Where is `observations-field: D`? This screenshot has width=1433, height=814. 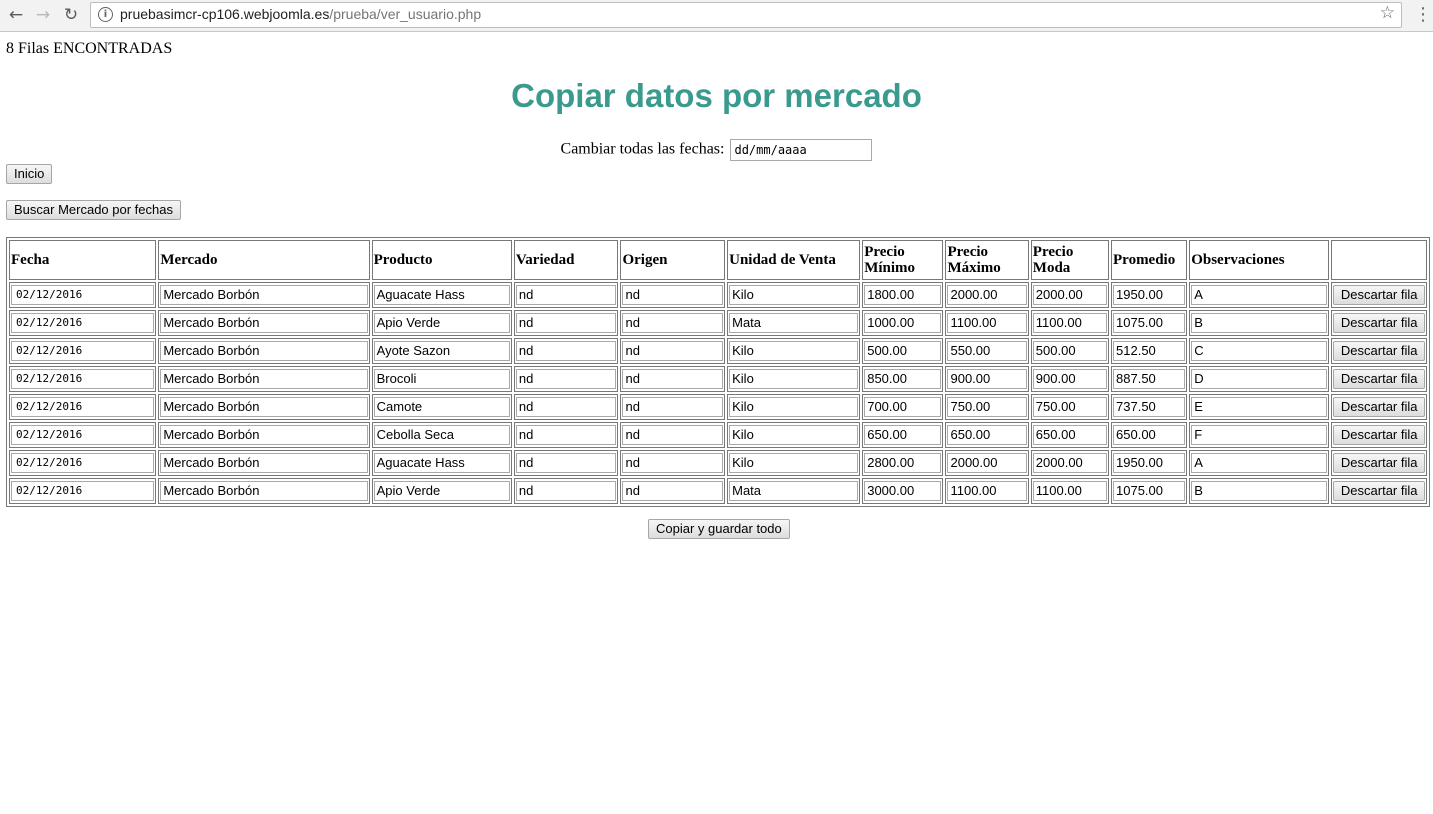 observations-field: D is located at coordinates (1259, 379).